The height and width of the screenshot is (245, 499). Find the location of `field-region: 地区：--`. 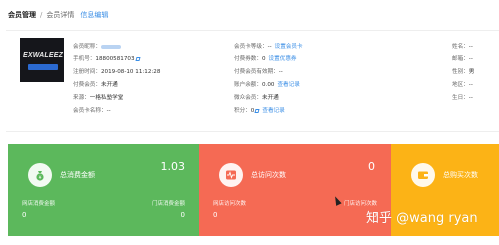

field-region: 地区：-- is located at coordinates (462, 85).